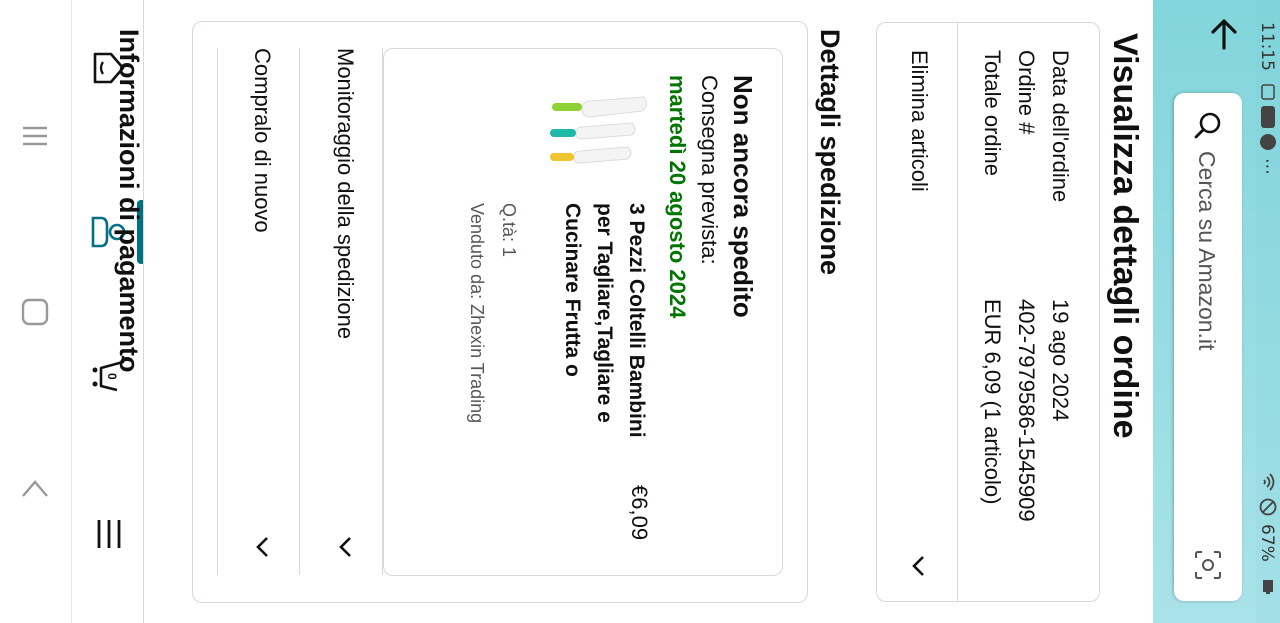  I want to click on delete-items-button: Elimina articoli, so click(919, 121).